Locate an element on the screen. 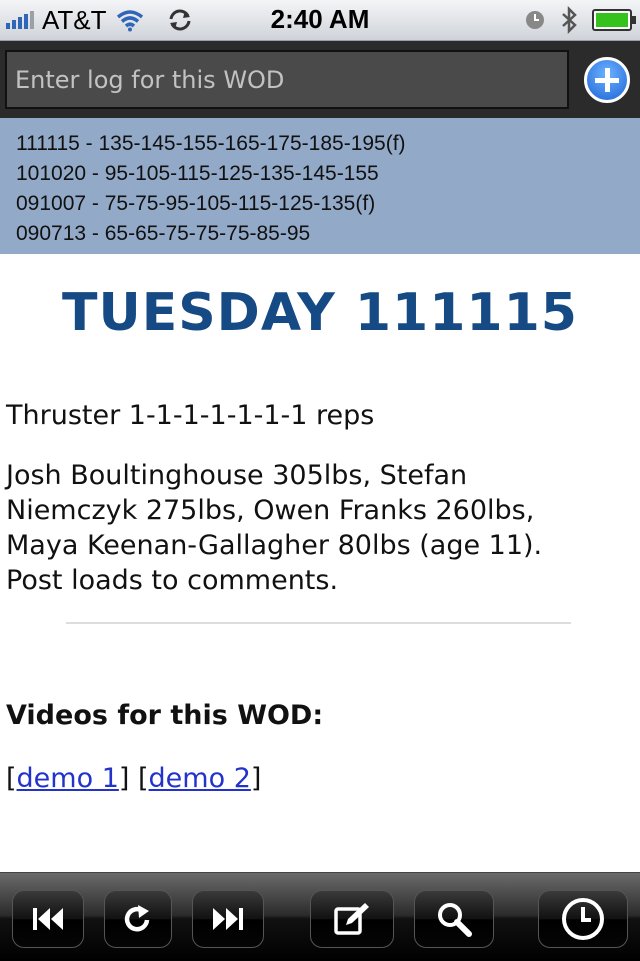 The image size is (640, 961). fast-forward-icon is located at coordinates (228, 919).